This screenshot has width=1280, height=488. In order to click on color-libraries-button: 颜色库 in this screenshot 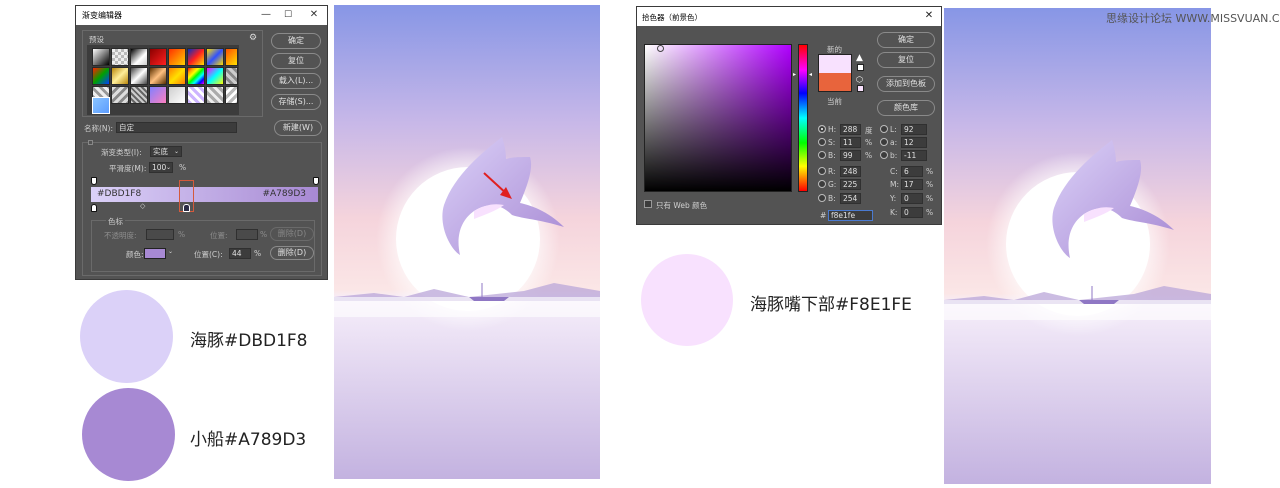, I will do `click(906, 108)`.